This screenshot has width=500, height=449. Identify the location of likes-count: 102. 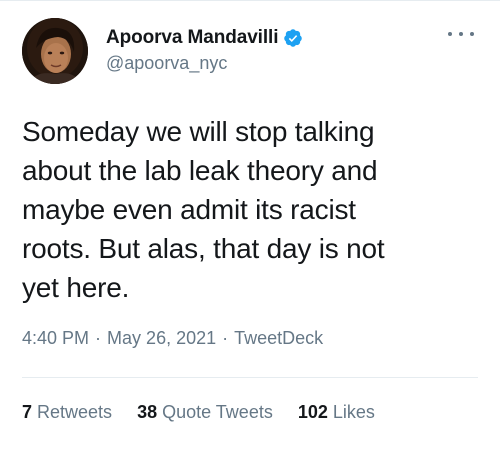
(312, 412).